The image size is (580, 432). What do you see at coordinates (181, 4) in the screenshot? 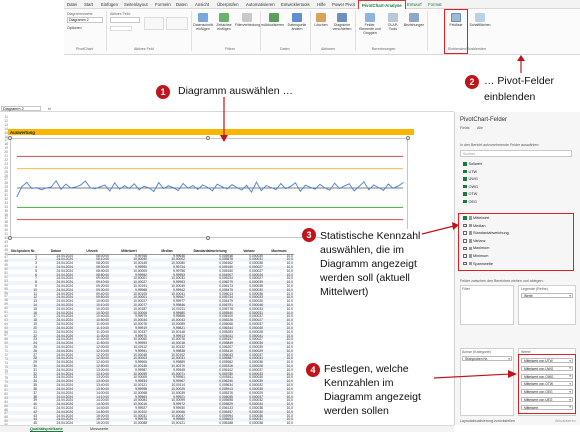
I see `tab-daten: Daten` at bounding box center [181, 4].